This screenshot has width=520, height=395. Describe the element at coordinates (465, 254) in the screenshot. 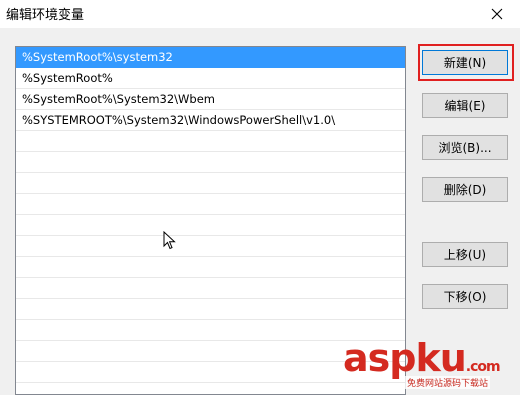

I see `move-up-button: 上移(U)` at that location.